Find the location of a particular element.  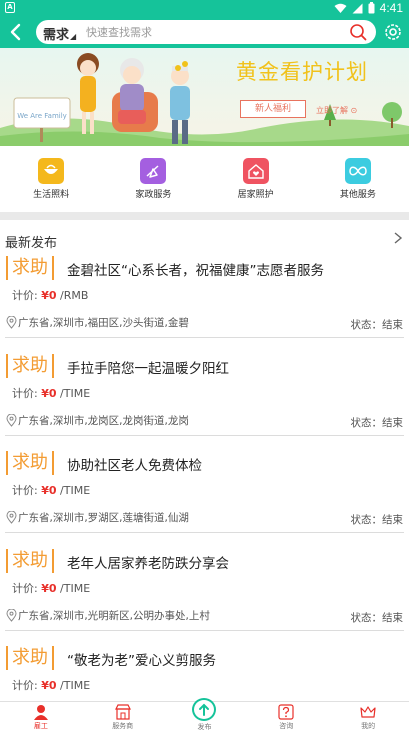

nav-label: 我的 is located at coordinates (368, 726).